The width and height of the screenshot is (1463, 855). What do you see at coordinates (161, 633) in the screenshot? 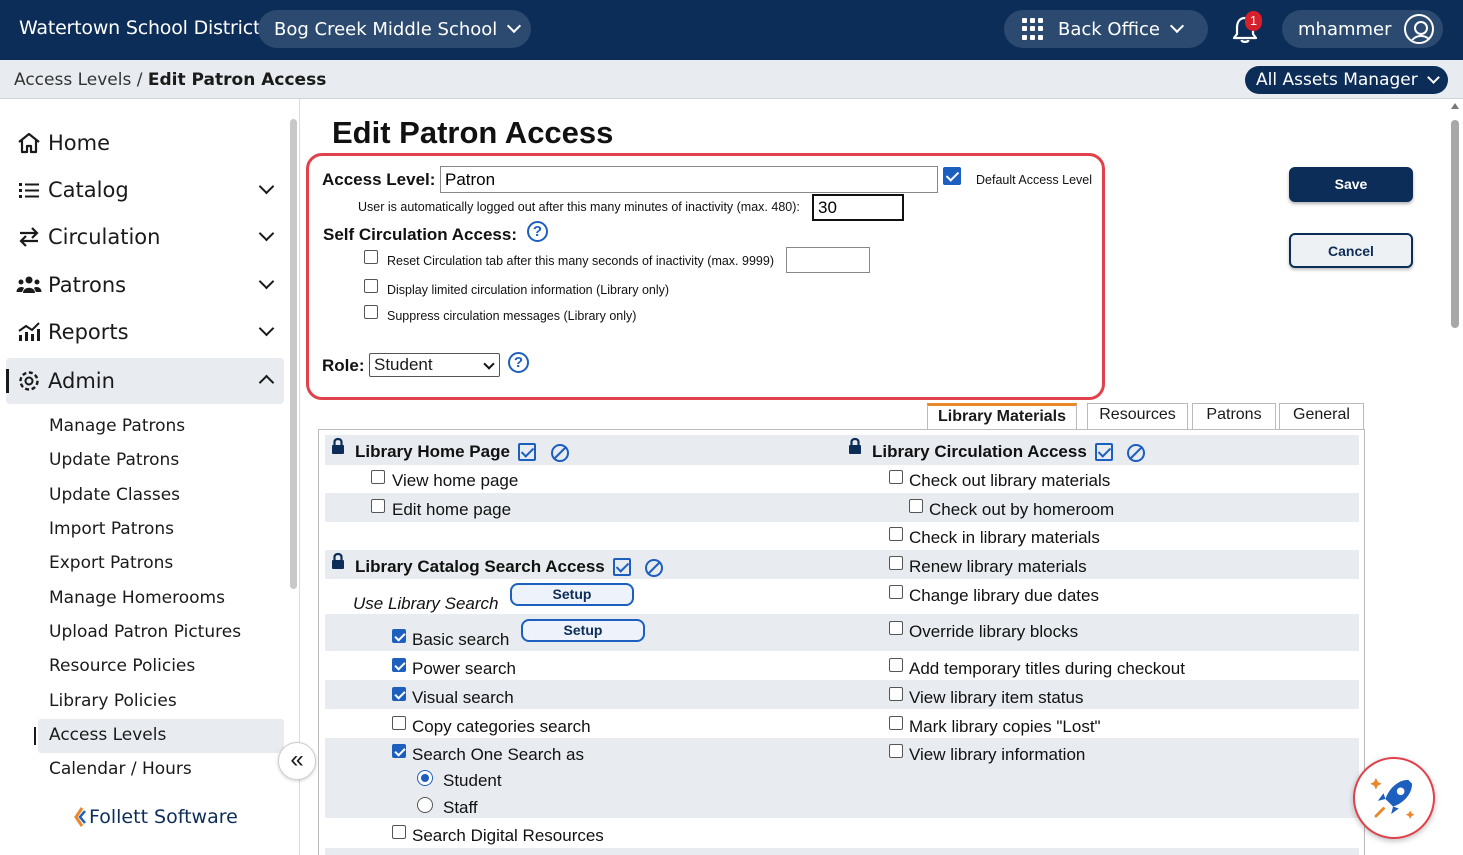
I see `sidebar-sub-upload-patron-pictures: Upload Patron Pictures` at bounding box center [161, 633].